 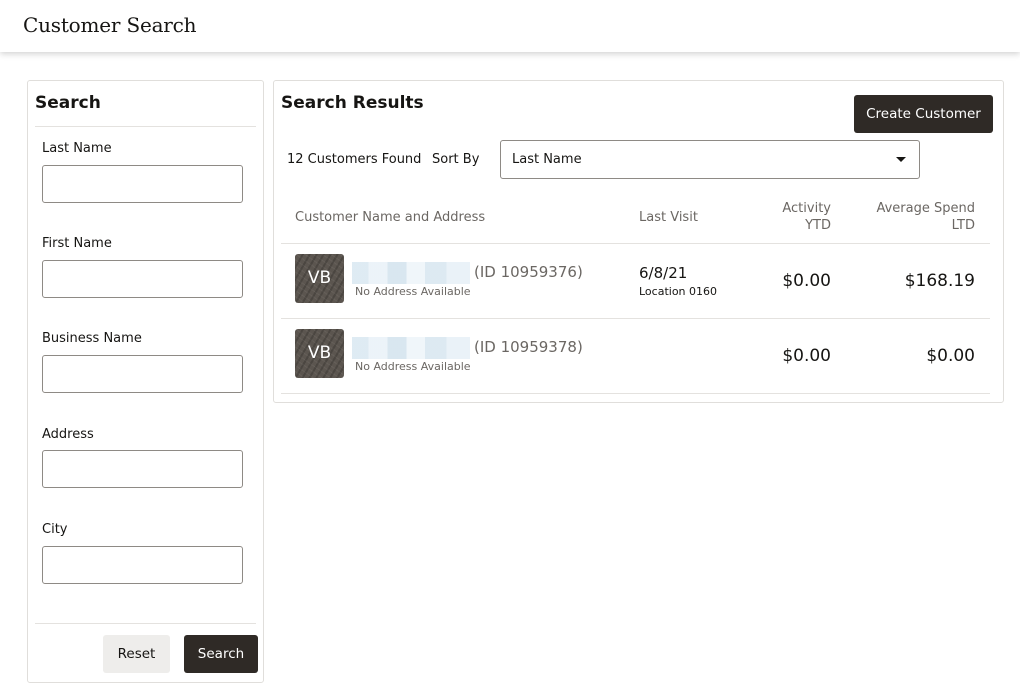 What do you see at coordinates (663, 273) in the screenshot?
I see `last-visit-date: 6/8/21` at bounding box center [663, 273].